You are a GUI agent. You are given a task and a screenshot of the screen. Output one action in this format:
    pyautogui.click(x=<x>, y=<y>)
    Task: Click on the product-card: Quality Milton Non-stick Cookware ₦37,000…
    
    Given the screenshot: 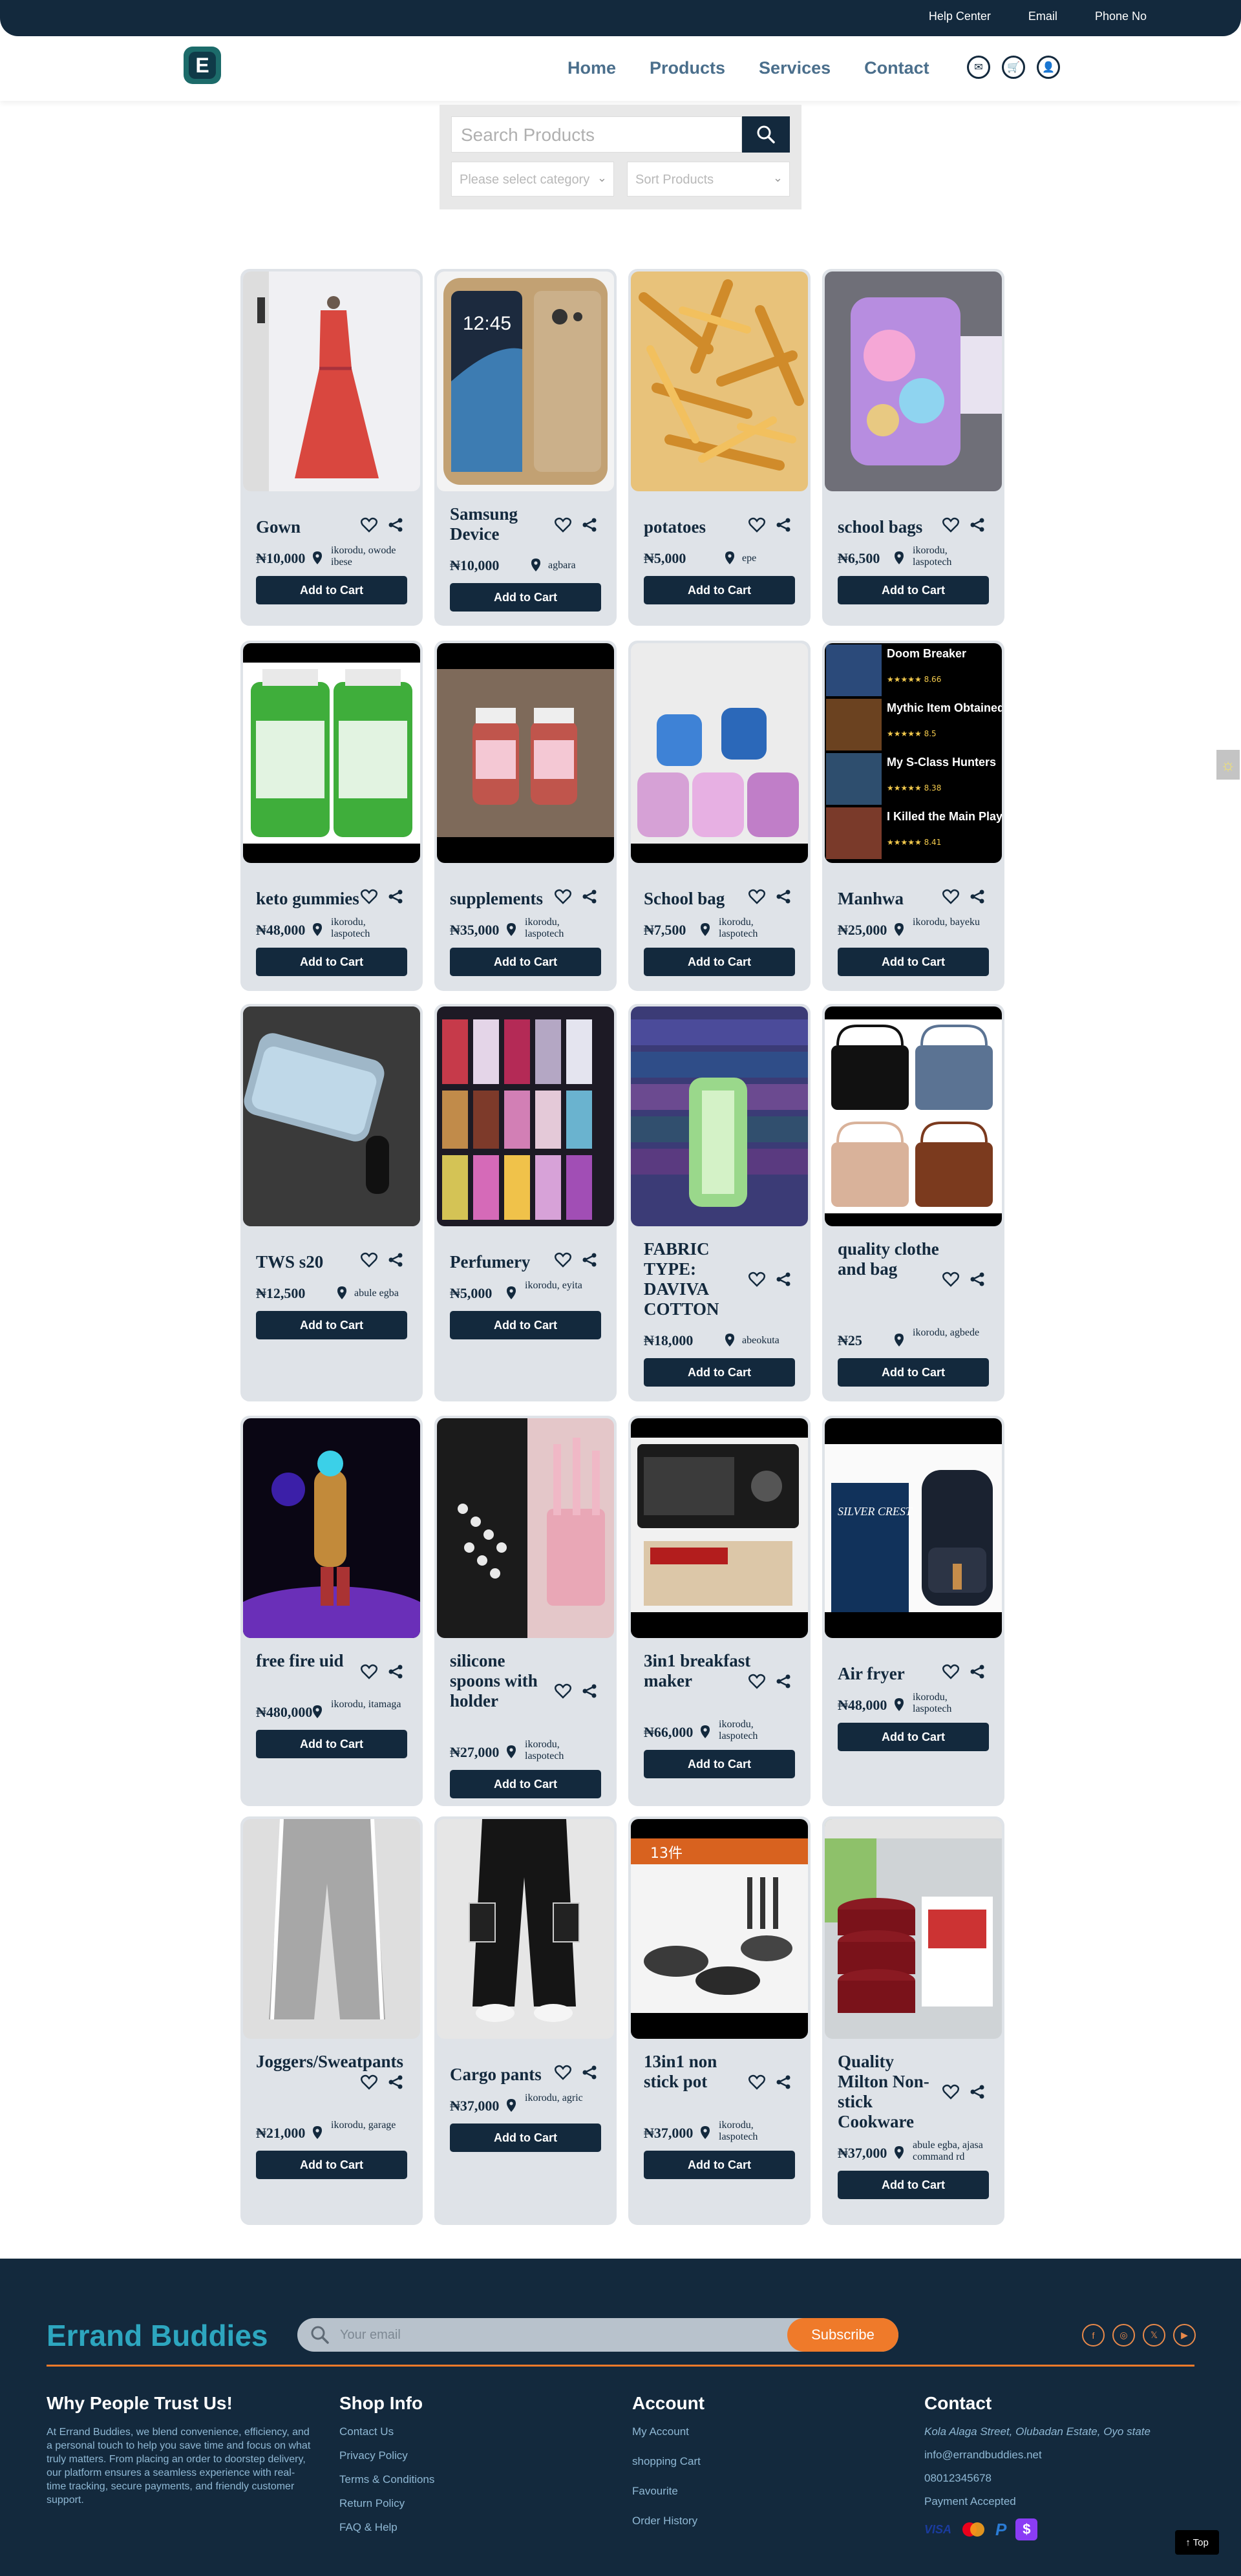 What is the action you would take?
    pyautogui.click(x=913, y=2020)
    